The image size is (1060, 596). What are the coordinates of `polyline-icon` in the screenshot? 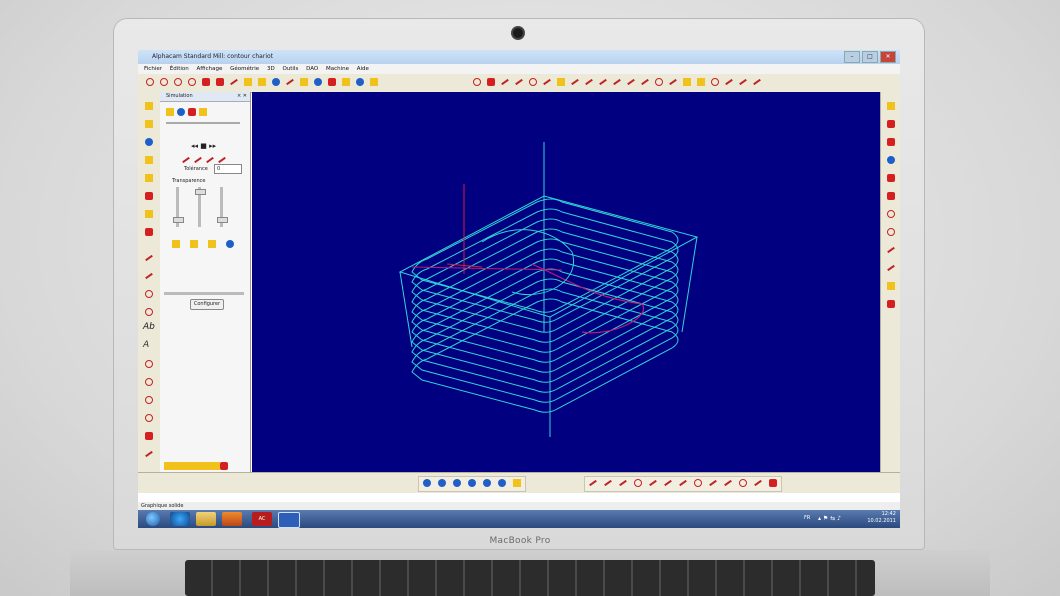 It's located at (519, 82).